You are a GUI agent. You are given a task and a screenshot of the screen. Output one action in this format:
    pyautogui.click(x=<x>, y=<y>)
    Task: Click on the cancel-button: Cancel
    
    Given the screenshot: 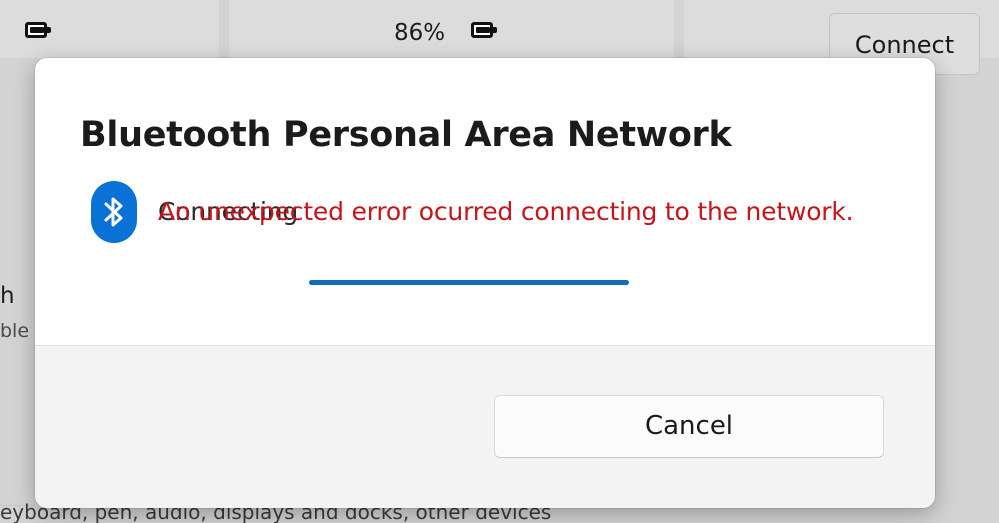 What is the action you would take?
    pyautogui.click(x=689, y=426)
    